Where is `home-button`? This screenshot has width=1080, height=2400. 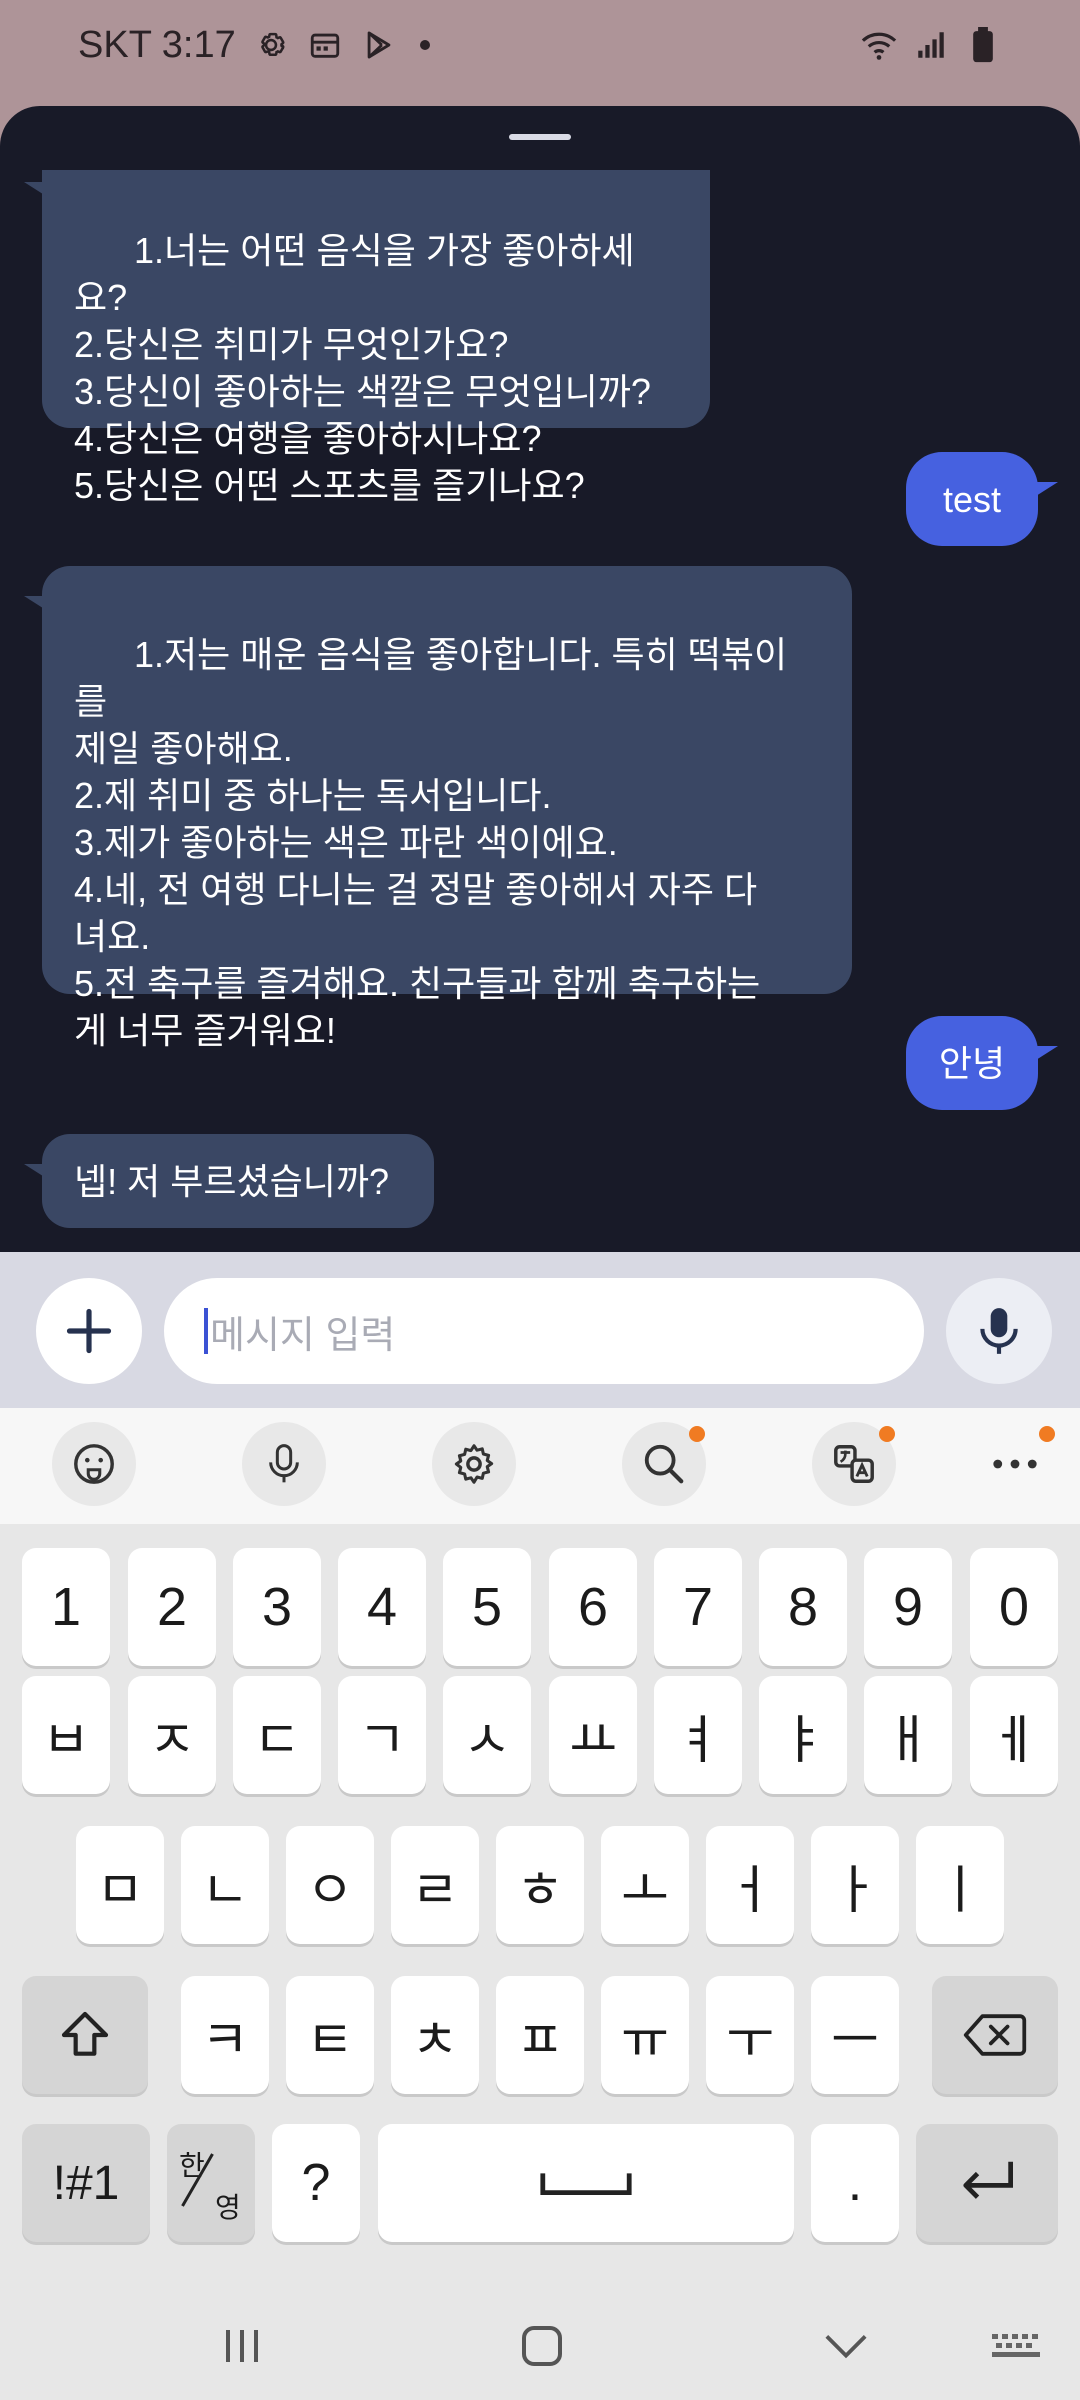
home-button is located at coordinates (542, 2346).